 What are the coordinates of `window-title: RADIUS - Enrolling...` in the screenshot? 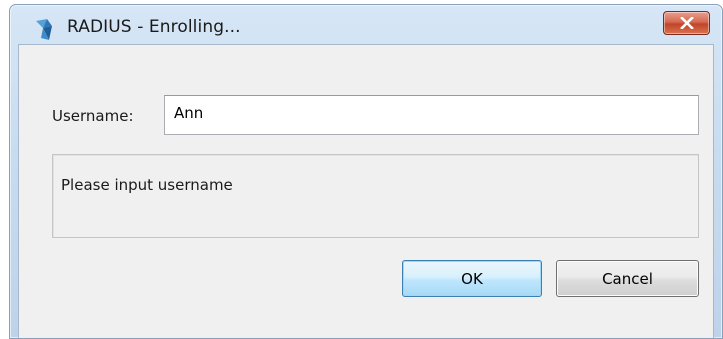 It's located at (154, 27).